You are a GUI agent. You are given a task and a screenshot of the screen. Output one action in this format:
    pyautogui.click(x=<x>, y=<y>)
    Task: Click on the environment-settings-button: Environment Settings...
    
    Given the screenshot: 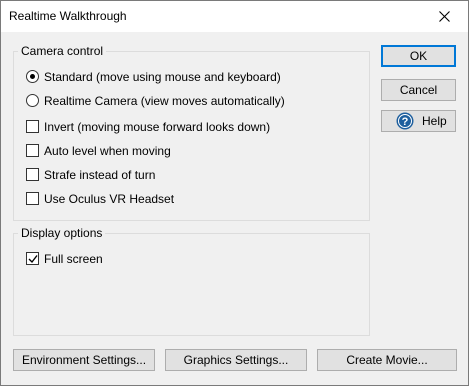 What is the action you would take?
    pyautogui.click(x=84, y=360)
    